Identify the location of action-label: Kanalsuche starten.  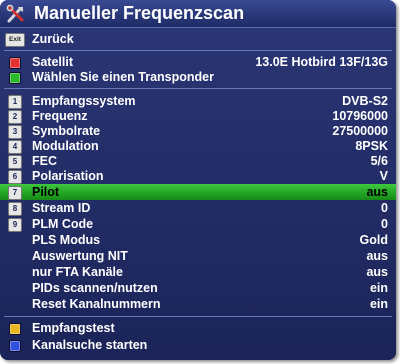
(90, 345).